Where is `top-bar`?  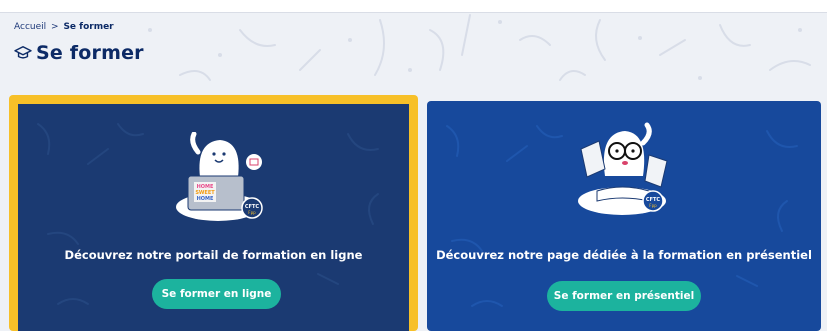
top-bar is located at coordinates (413, 6).